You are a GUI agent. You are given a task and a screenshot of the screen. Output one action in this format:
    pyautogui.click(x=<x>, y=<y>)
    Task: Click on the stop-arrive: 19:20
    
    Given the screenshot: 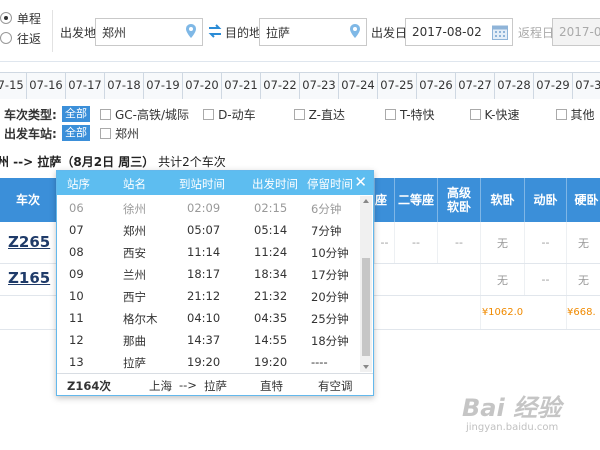 What is the action you would take?
    pyautogui.click(x=204, y=362)
    